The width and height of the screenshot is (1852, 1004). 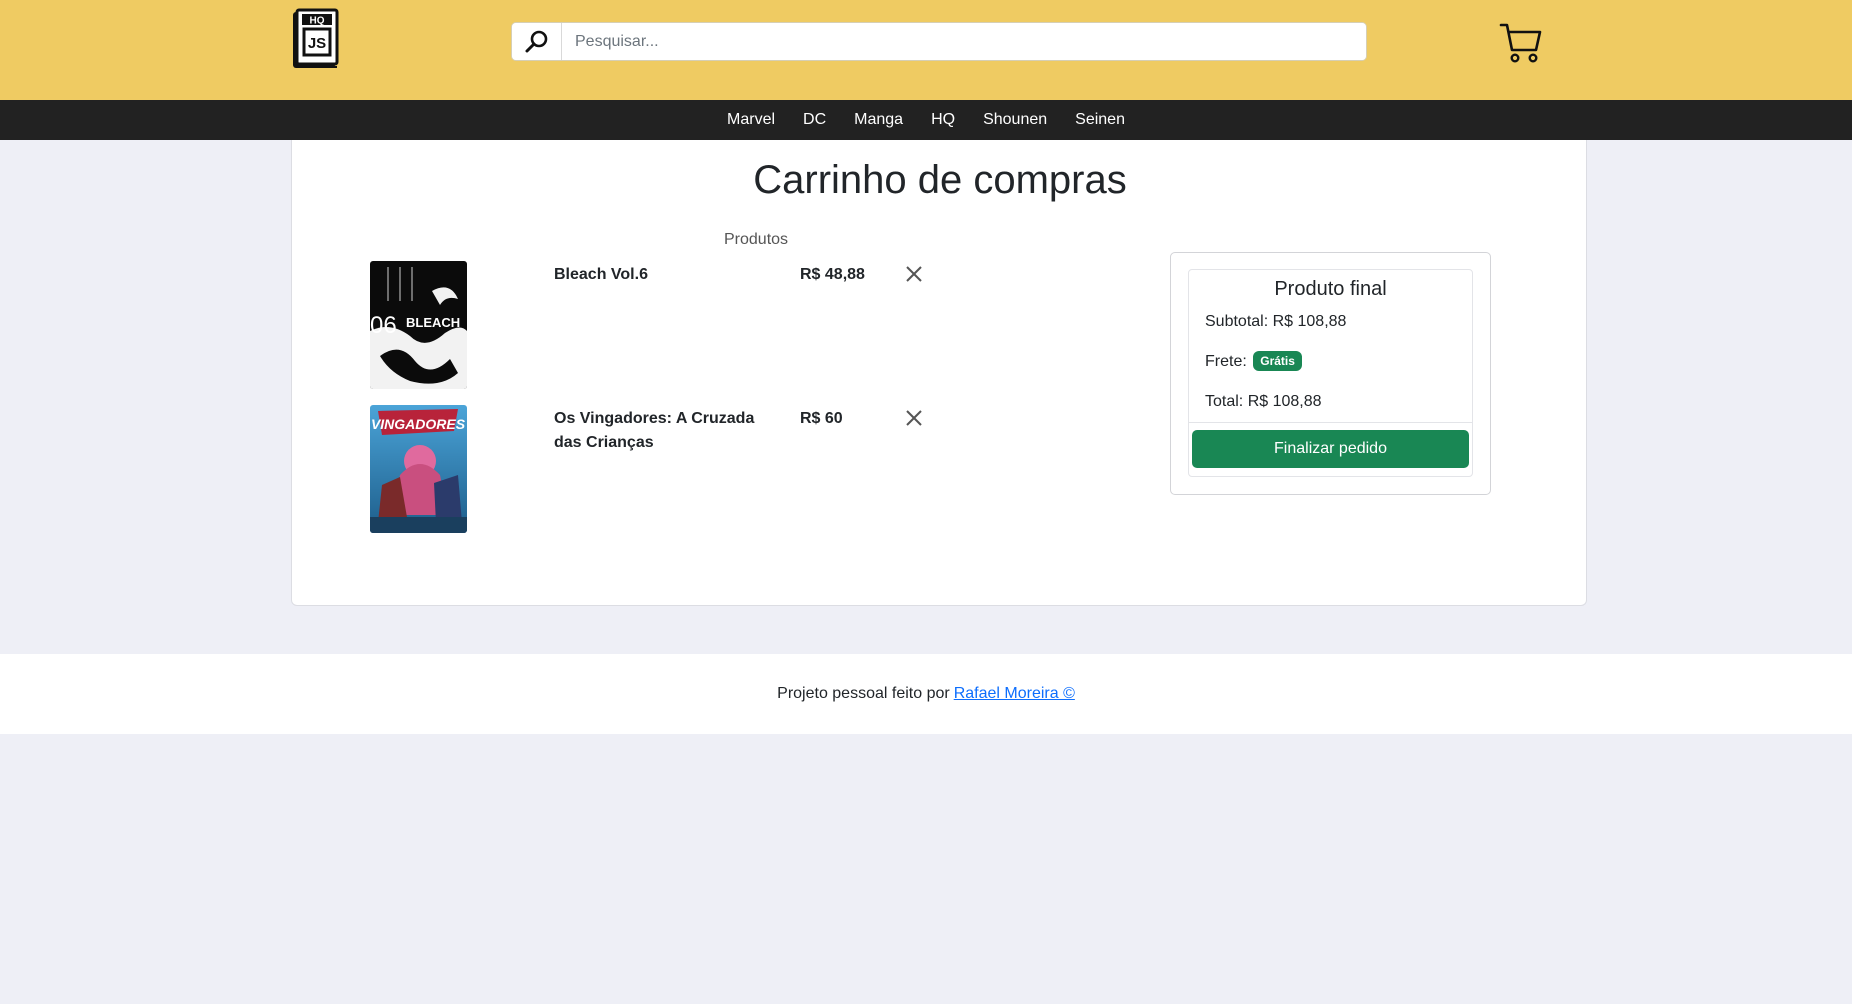 I want to click on nav-item-shounen: Shounen, so click(x=1015, y=120).